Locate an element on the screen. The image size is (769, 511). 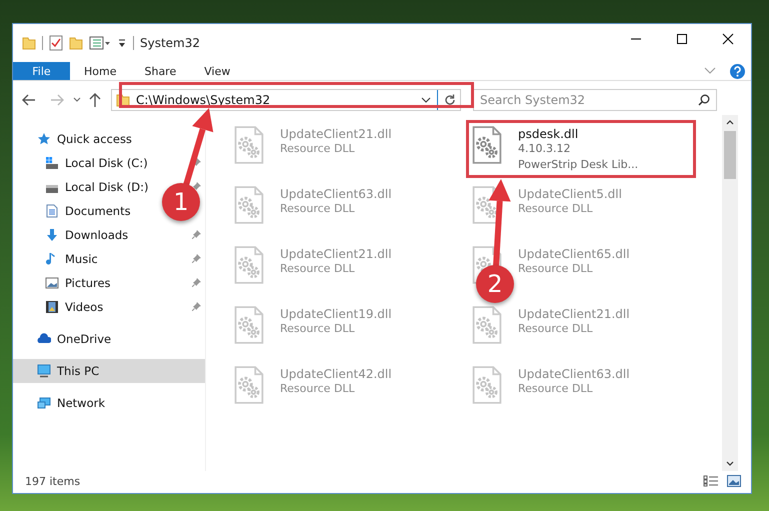
ribbon-tab: Share is located at coordinates (160, 71).